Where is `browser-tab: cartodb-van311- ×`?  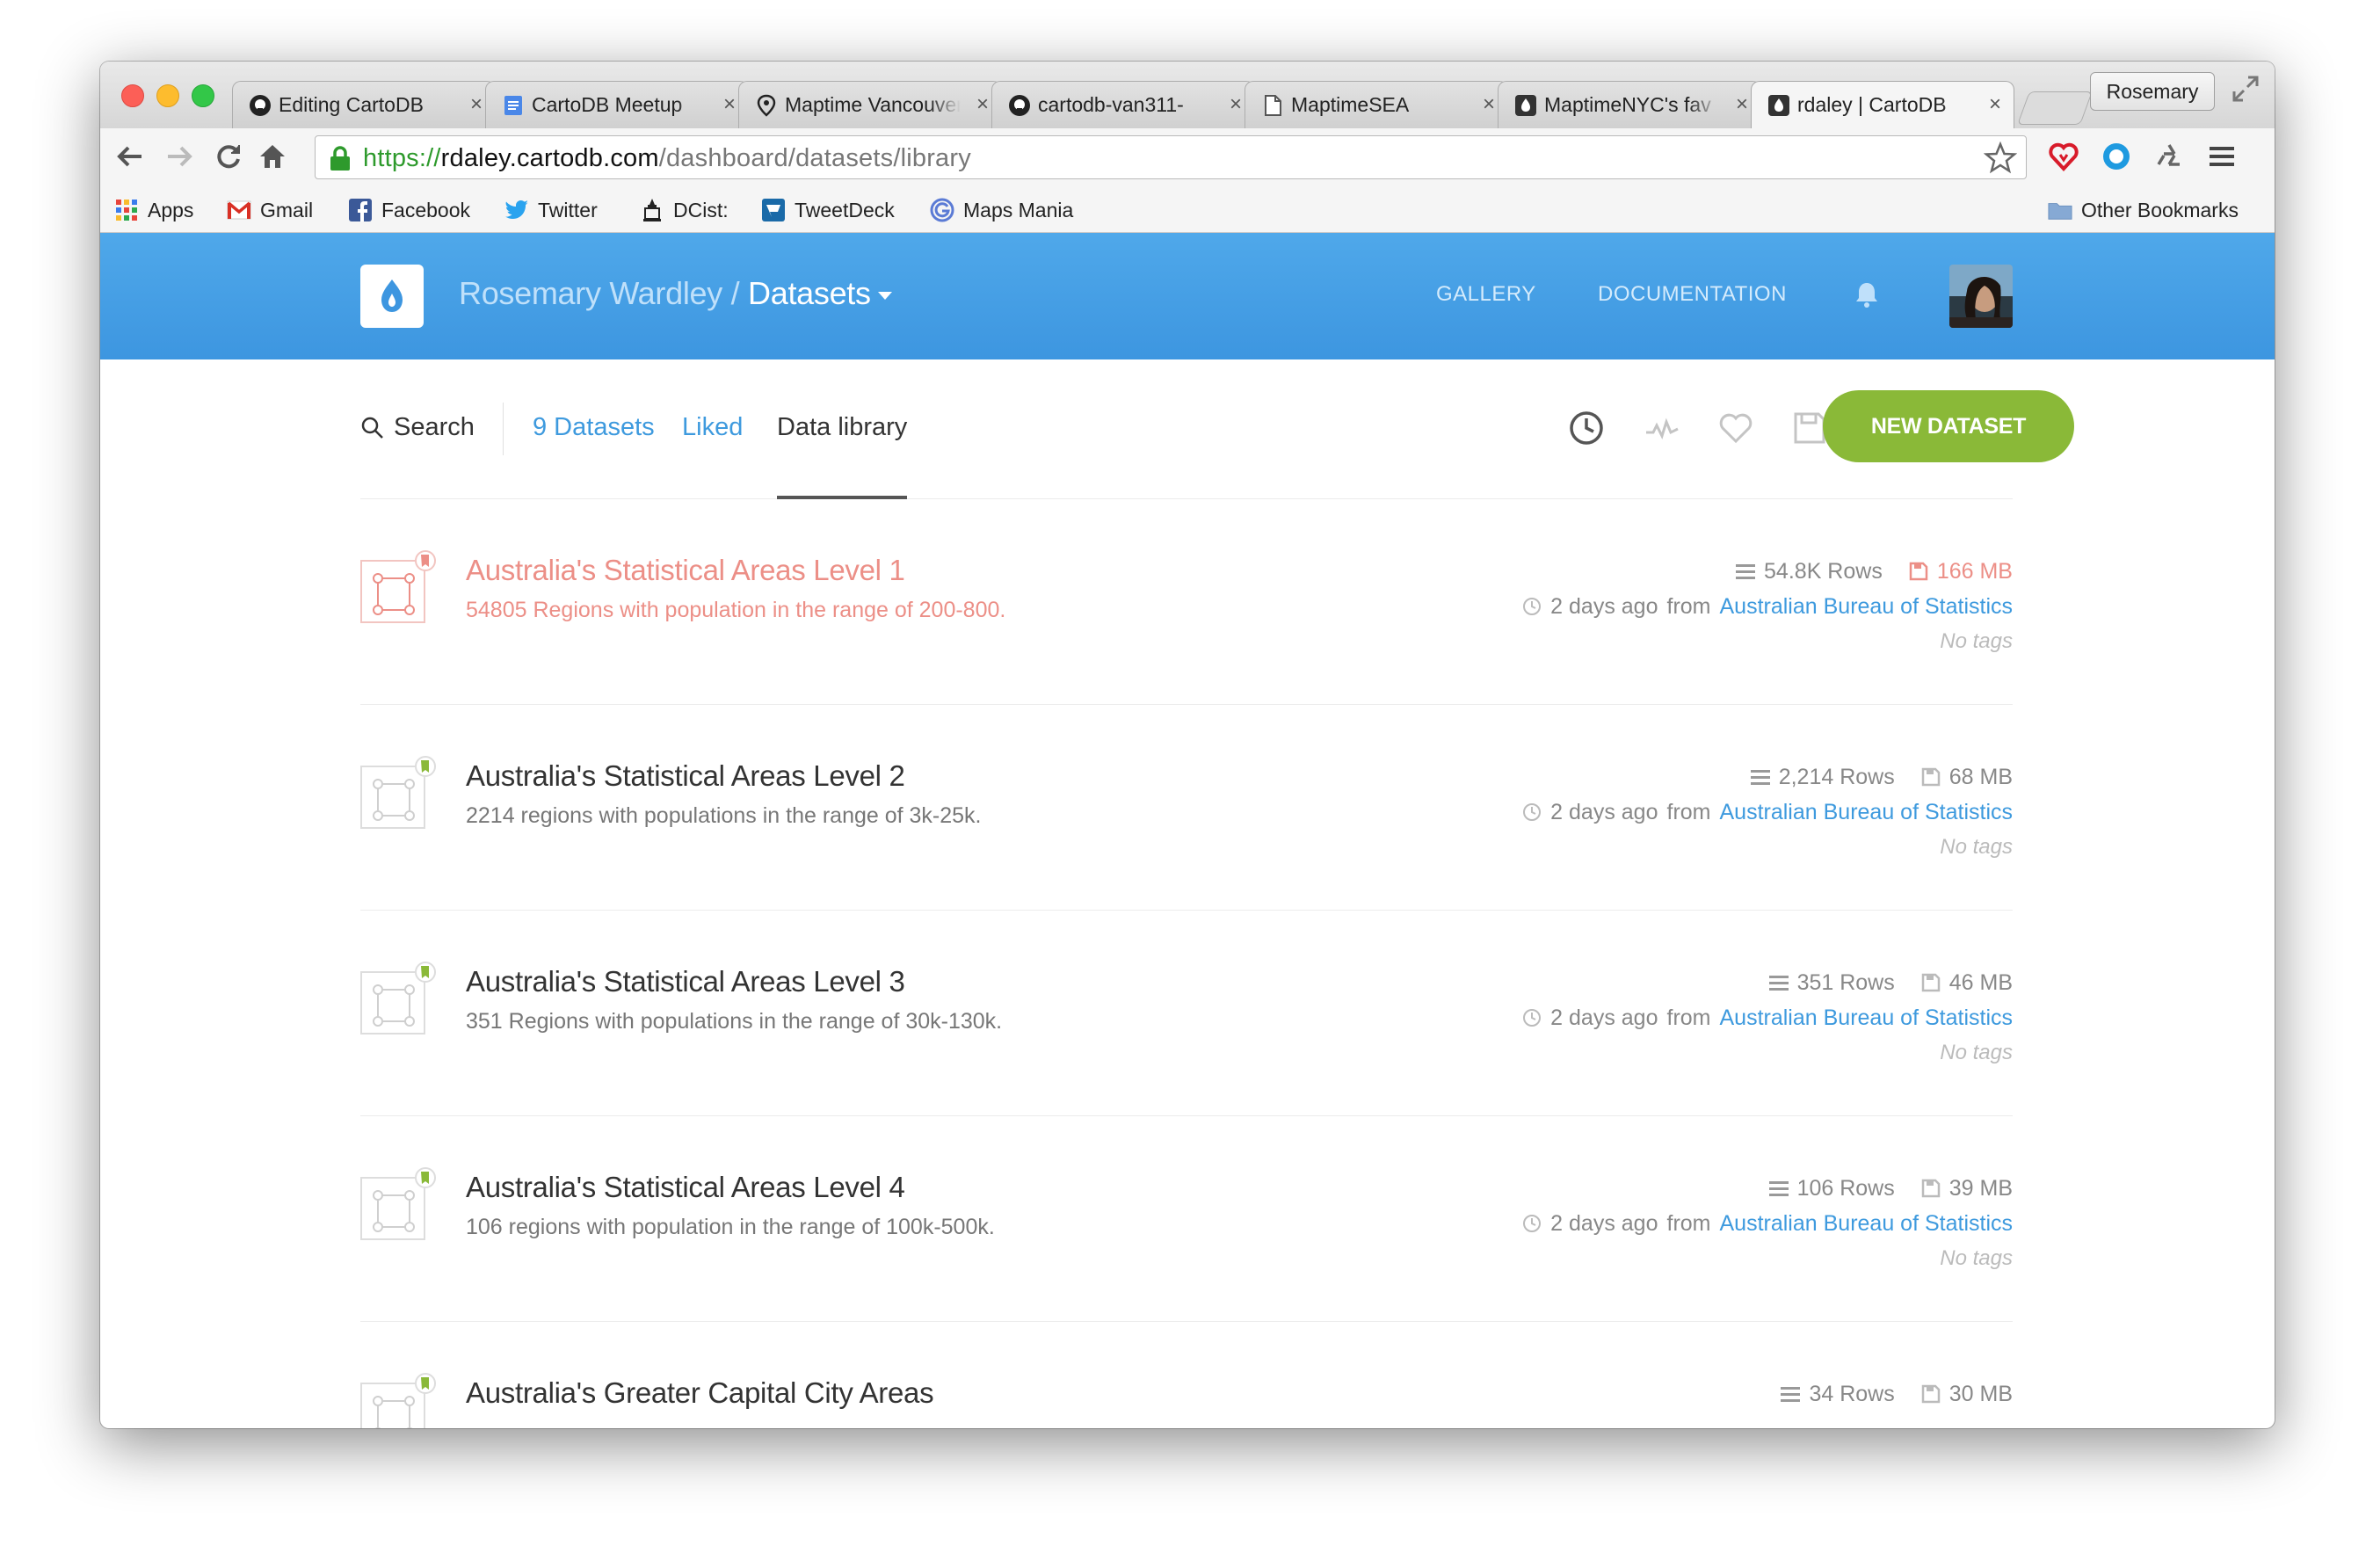
browser-tab: cartodb-van311- × is located at coordinates (1123, 104).